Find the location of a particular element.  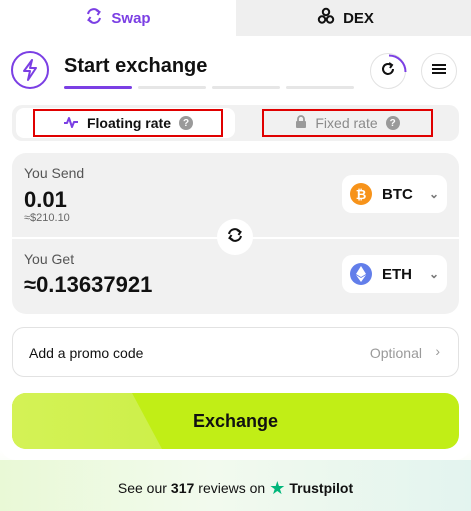

review-count: 317 is located at coordinates (182, 488).